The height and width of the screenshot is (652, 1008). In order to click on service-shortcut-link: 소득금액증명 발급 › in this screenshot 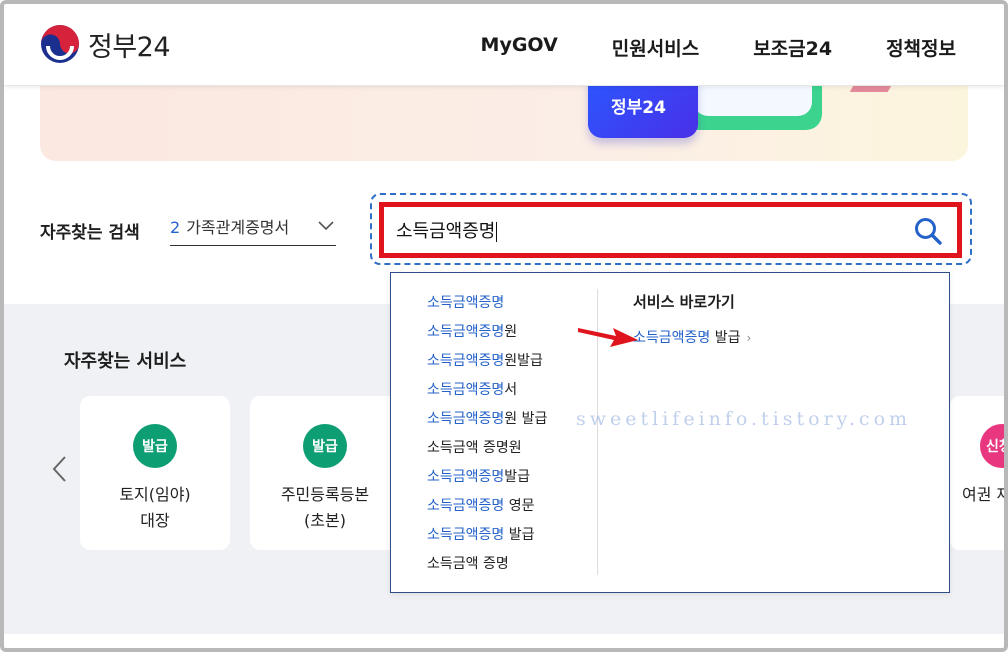, I will do `click(692, 337)`.